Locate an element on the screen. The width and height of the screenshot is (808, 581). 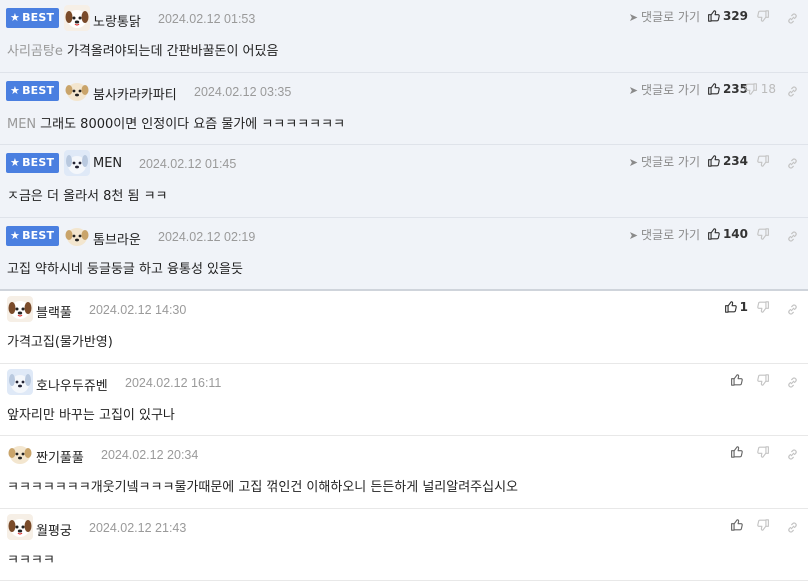
like-button: 234 is located at coordinates (727, 162).